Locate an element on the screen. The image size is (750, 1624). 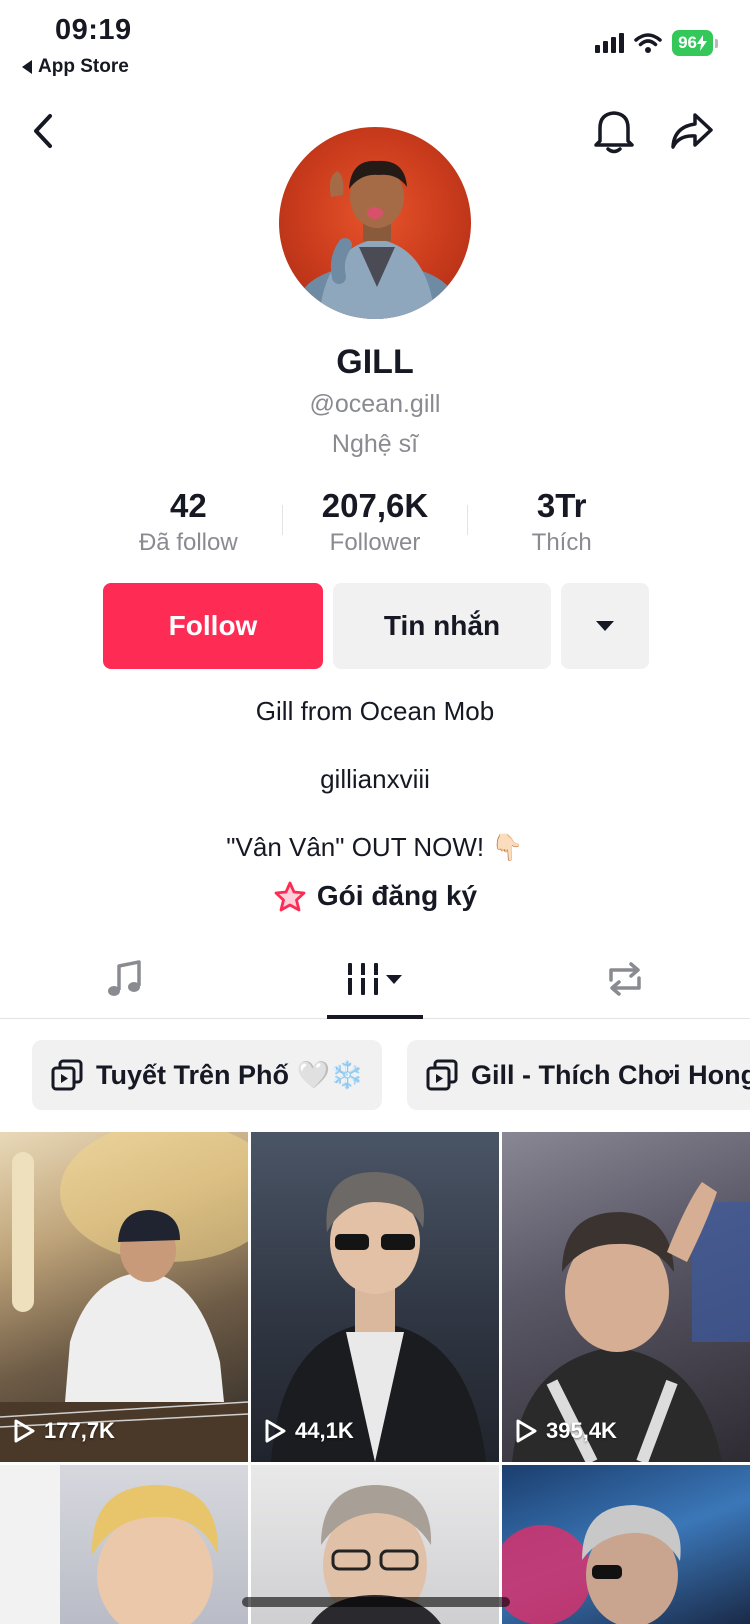
more-options-button is located at coordinates (605, 626).